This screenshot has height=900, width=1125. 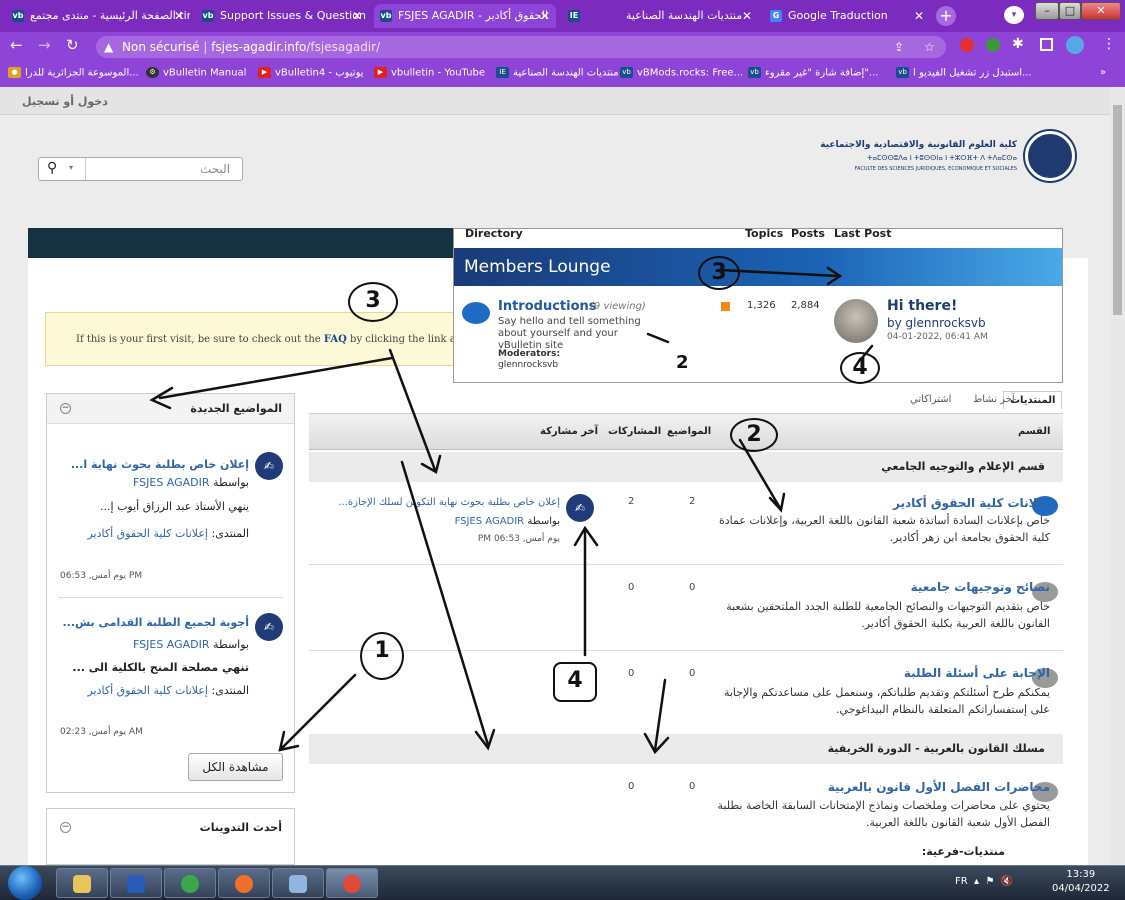 I want to click on chrome-taskbar-button, so click(x=190, y=883).